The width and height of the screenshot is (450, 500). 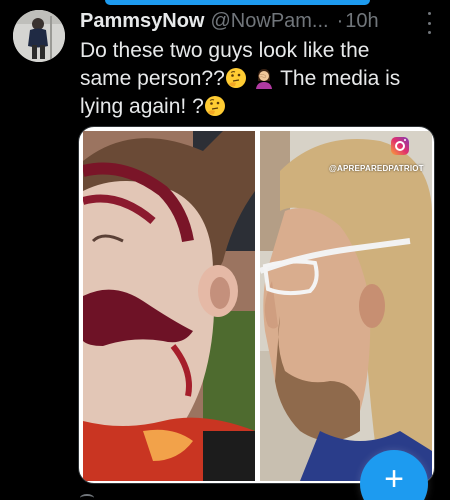 I want to click on tweet-header: PammsyNow @NowPam... · 10h, so click(x=260, y=21).